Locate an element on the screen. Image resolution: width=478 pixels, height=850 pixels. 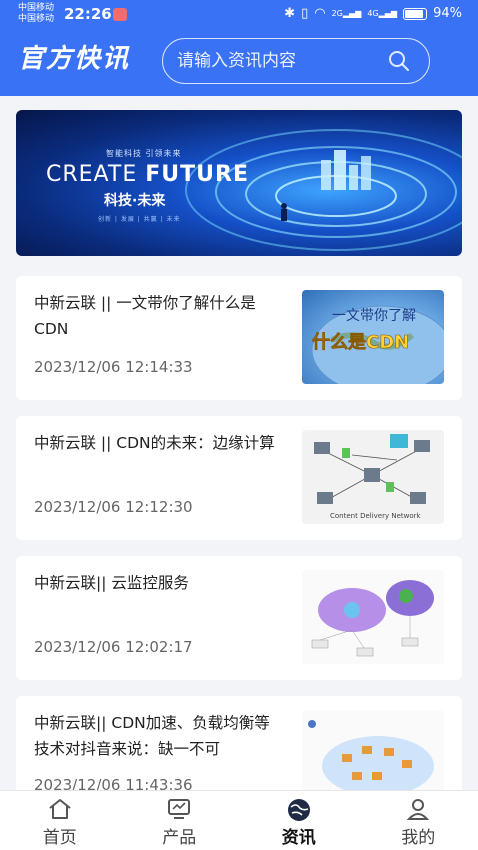
status-indicators: ✱ ▯ ◠ 2G▂▄▆ 4G▂▄▆ 94% is located at coordinates (373, 13).